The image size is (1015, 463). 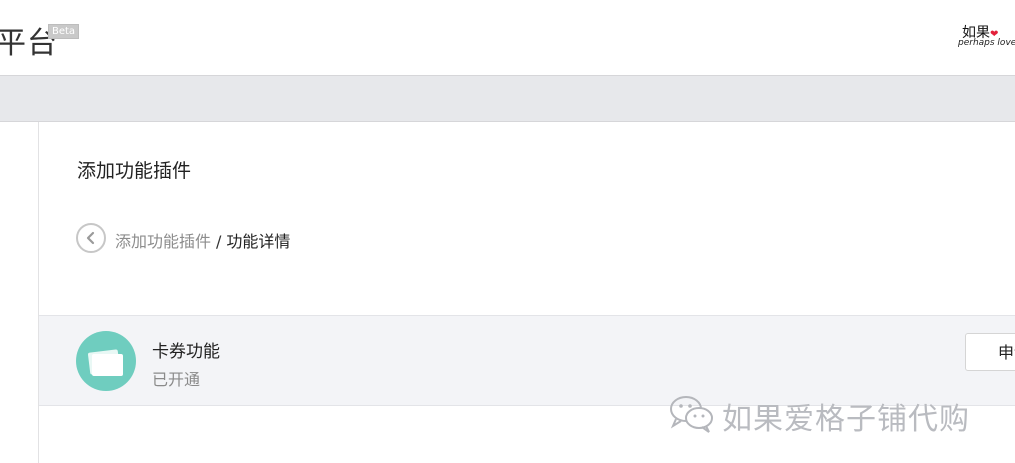 What do you see at coordinates (64, 31) in the screenshot?
I see `beta-badge: Beta` at bounding box center [64, 31].